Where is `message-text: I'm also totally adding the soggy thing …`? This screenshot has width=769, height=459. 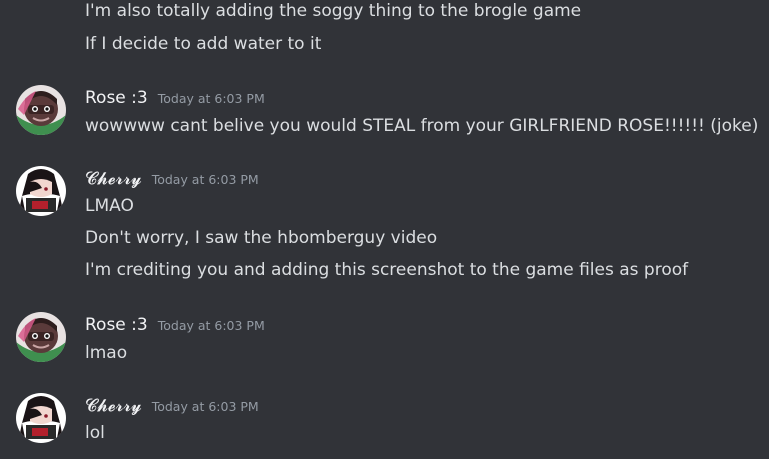 message-text: I'm also totally adding the soggy thing … is located at coordinates (333, 11).